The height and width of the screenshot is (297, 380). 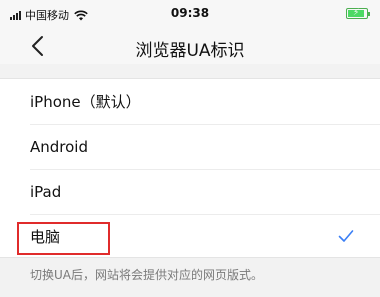 What do you see at coordinates (146, 275) in the screenshot?
I see `footnote-text: 切换UA后，网站将会提供对应的网页版式。` at bounding box center [146, 275].